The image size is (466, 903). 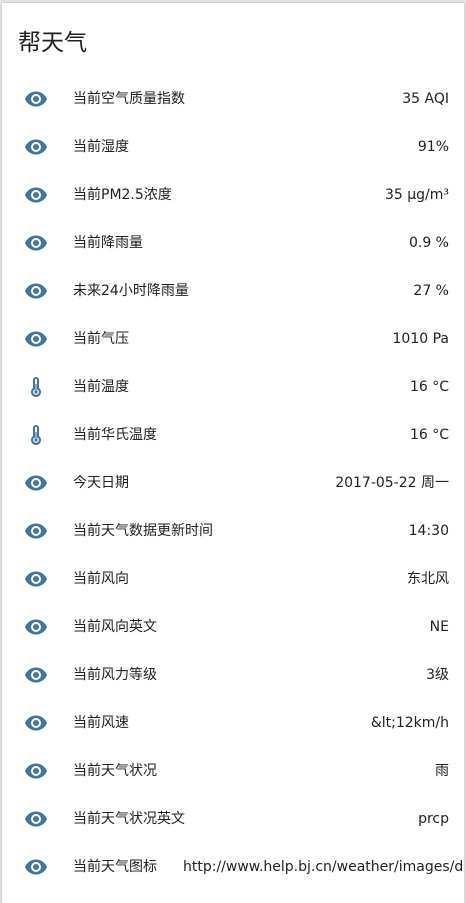 I want to click on entity-value: NE, so click(x=439, y=627).